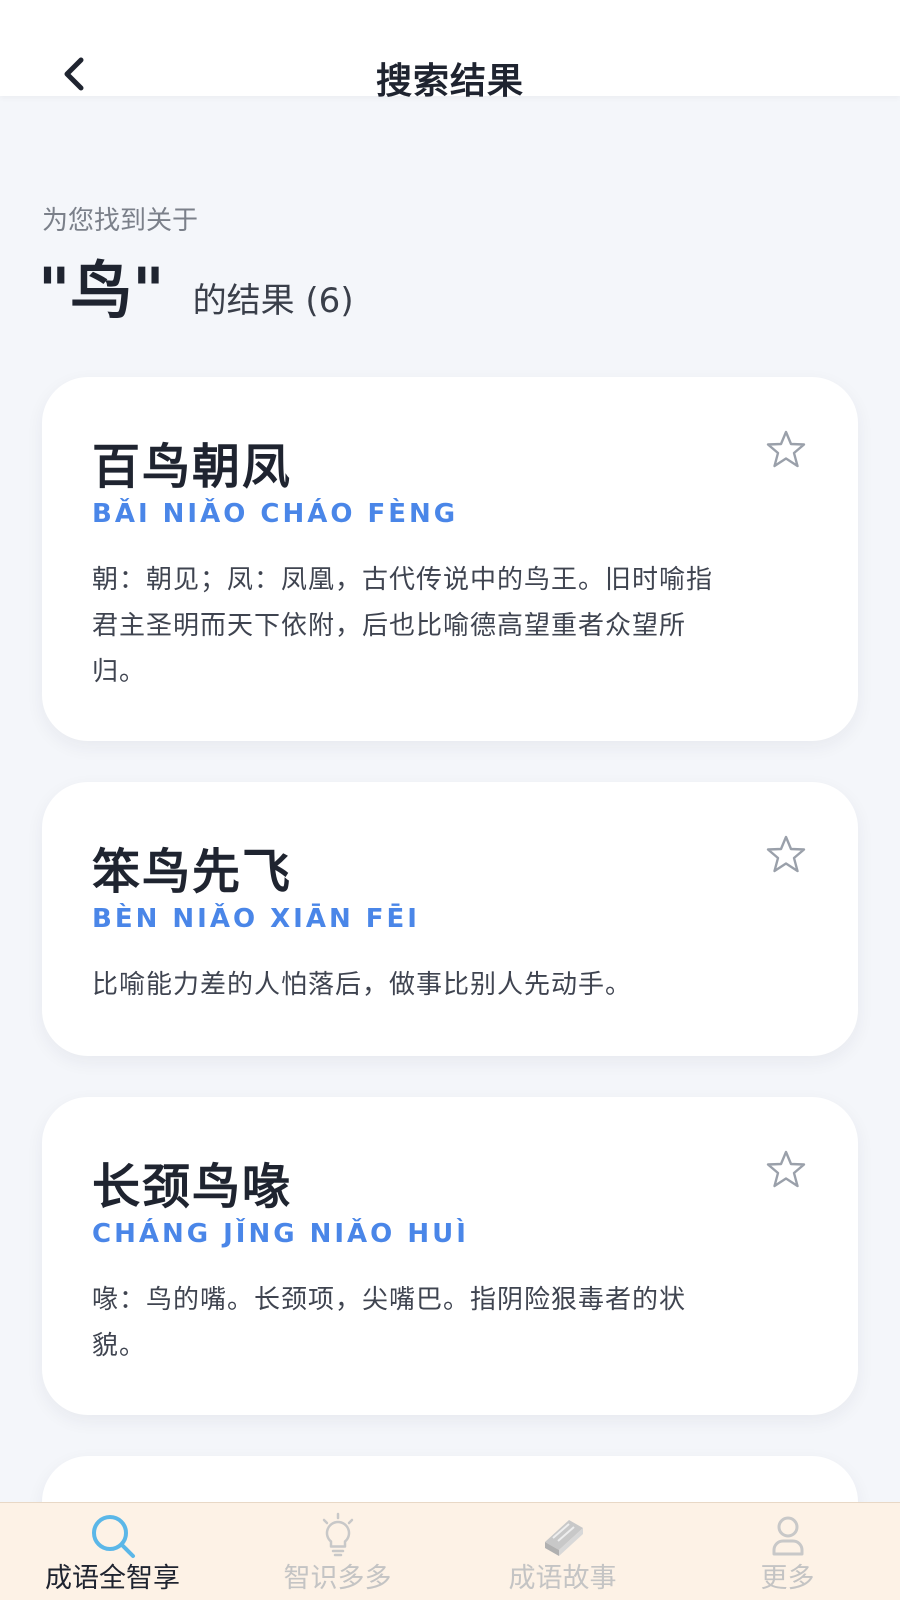 The image size is (900, 1600). I want to click on top-bar: 搜索结果, so click(450, 51).